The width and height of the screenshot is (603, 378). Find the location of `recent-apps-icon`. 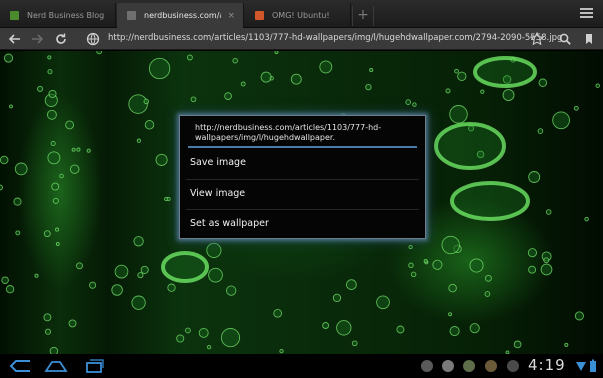

recent-apps-icon is located at coordinates (95, 366).